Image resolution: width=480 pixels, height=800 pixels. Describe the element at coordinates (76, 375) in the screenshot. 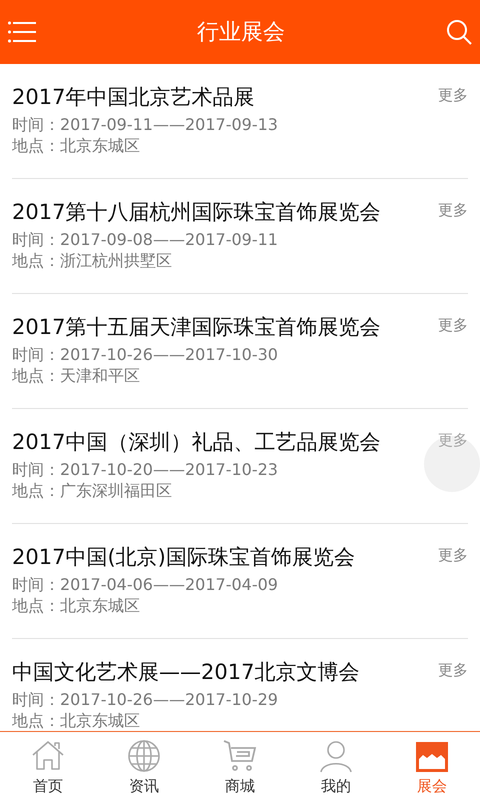

I see `exhibition-location: 地点：天津和平区` at that location.